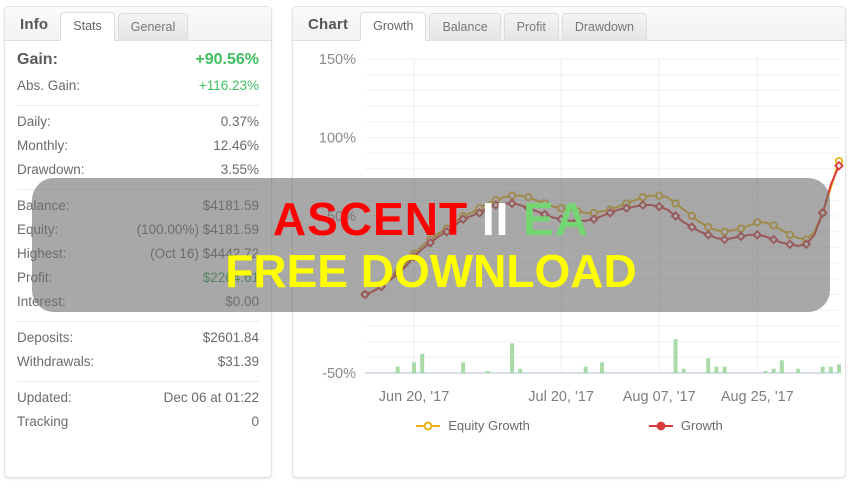 The height and width of the screenshot is (500, 850). I want to click on stat-row-withdrawals: Withdrawals: $31.39, so click(138, 362).